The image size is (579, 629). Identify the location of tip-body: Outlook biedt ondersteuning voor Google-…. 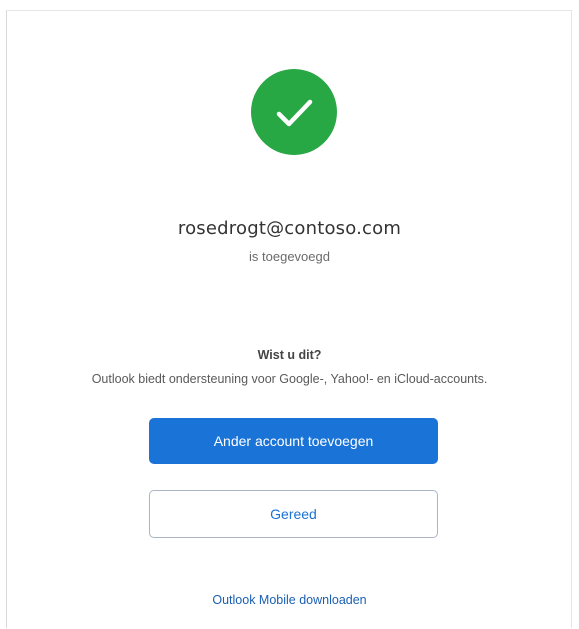
(289, 379).